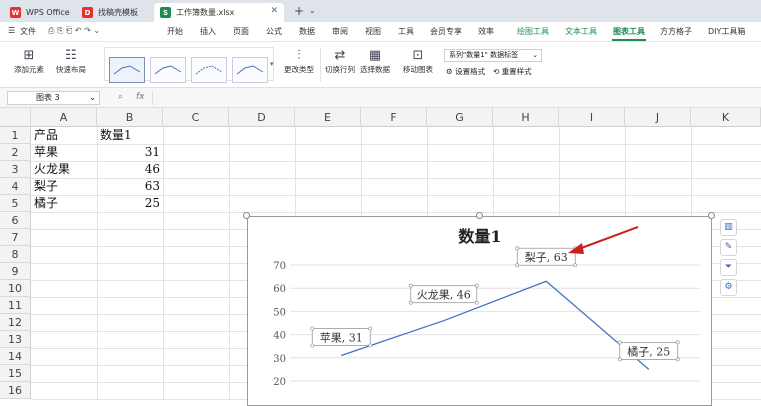 This screenshot has width=761, height=406. What do you see at coordinates (15, 203) in the screenshot?
I see `row-header: 5` at bounding box center [15, 203].